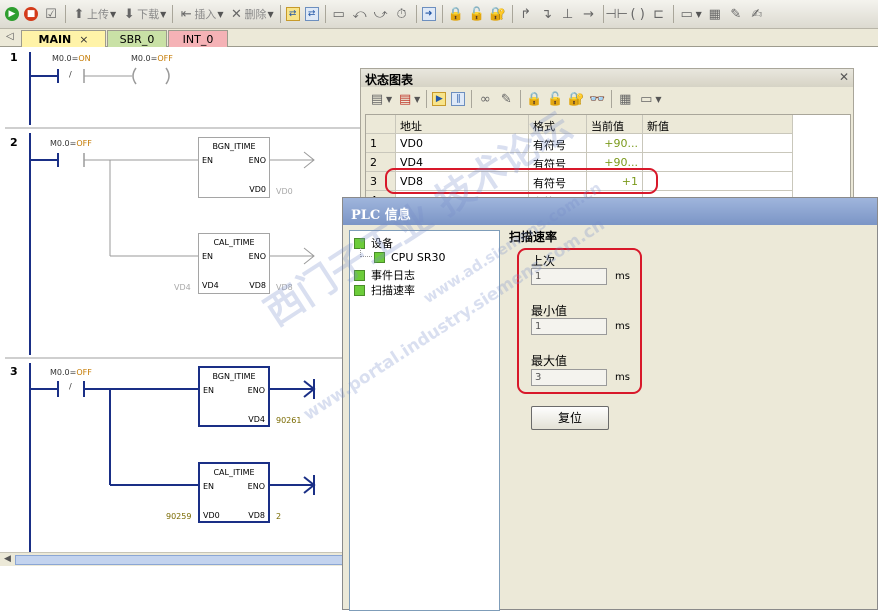  What do you see at coordinates (389, 80) in the screenshot?
I see `window-title: 状态图表` at bounding box center [389, 80].